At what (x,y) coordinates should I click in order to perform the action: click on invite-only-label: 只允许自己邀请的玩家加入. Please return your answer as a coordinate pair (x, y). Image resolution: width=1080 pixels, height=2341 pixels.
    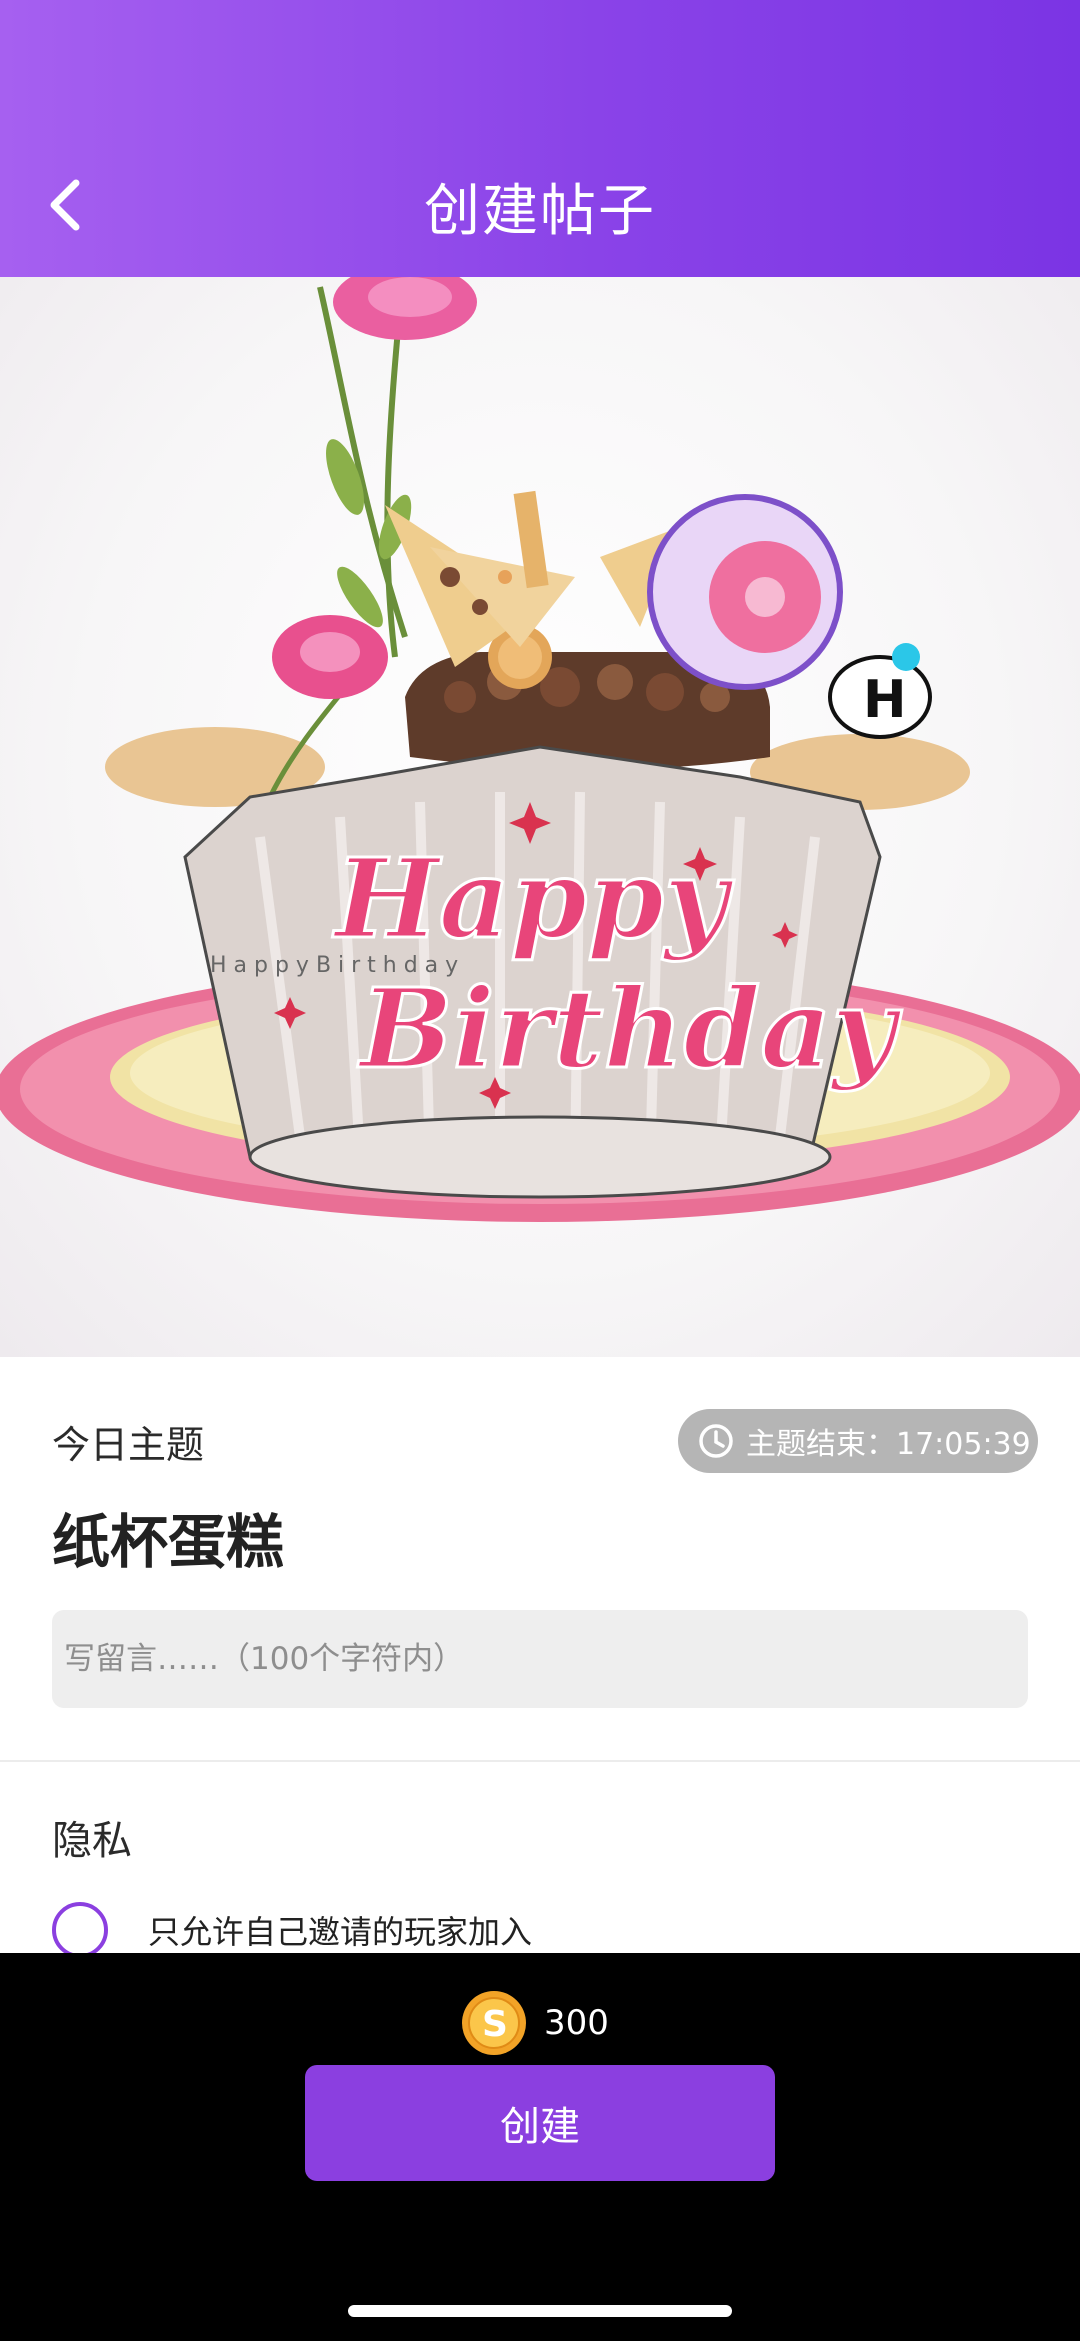
    Looking at the image, I should click on (340, 1932).